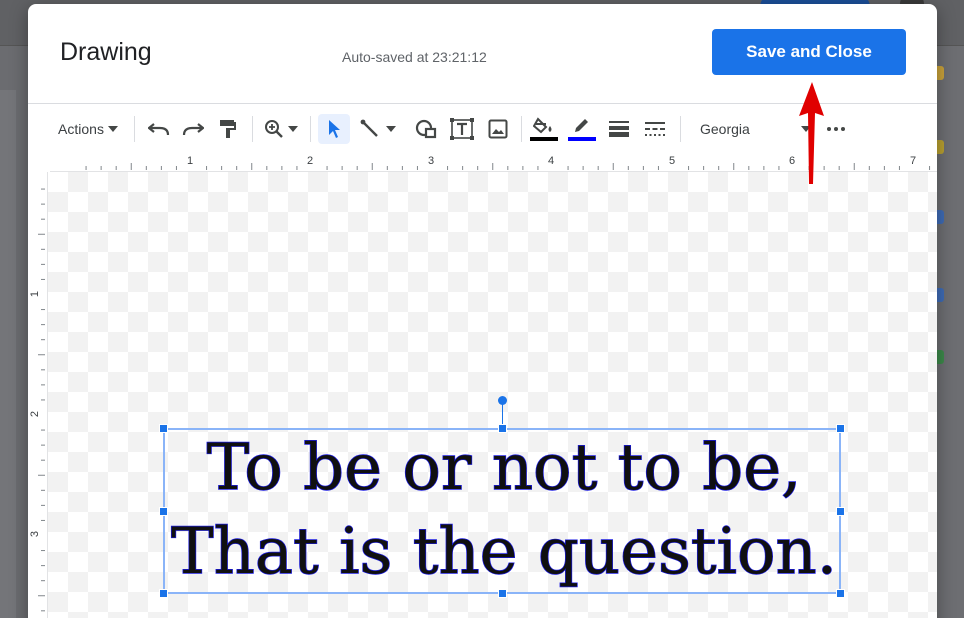 This screenshot has width=964, height=618. What do you see at coordinates (163, 511) in the screenshot?
I see `resize-handle-left` at bounding box center [163, 511].